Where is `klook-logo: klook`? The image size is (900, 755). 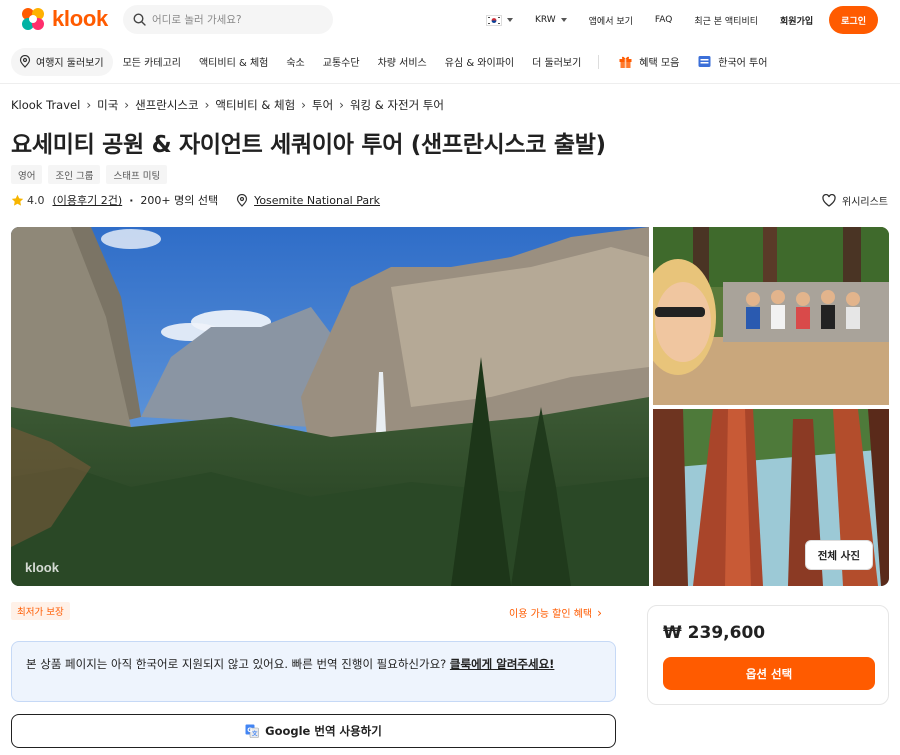
klook-logo: klook is located at coordinates (64, 19).